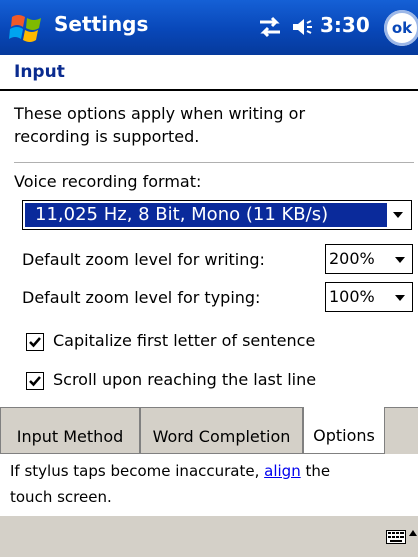  Describe the element at coordinates (184, 340) in the screenshot. I see `capitalize-label: Capitalize first letter of sentence` at that location.